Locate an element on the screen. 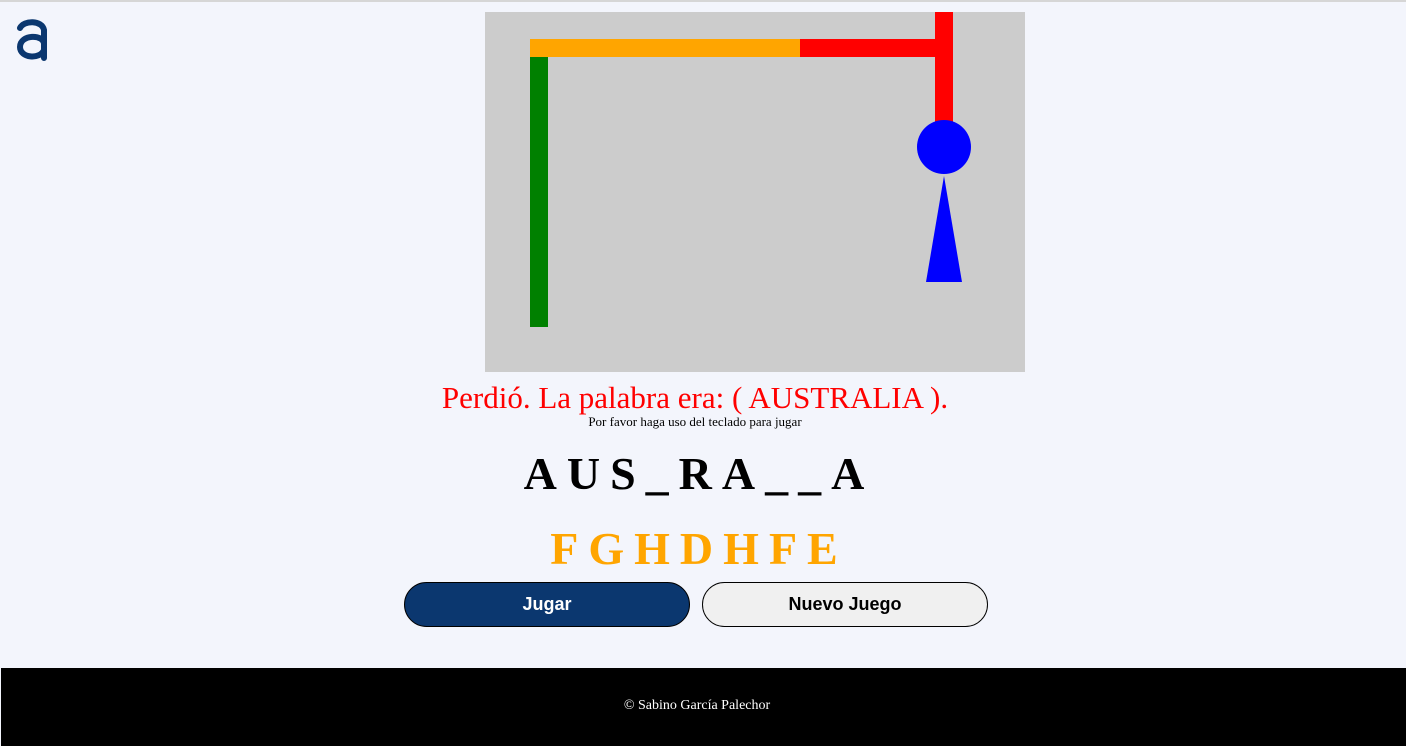 The image size is (1406, 746). gallows-beam-left is located at coordinates (665, 48).